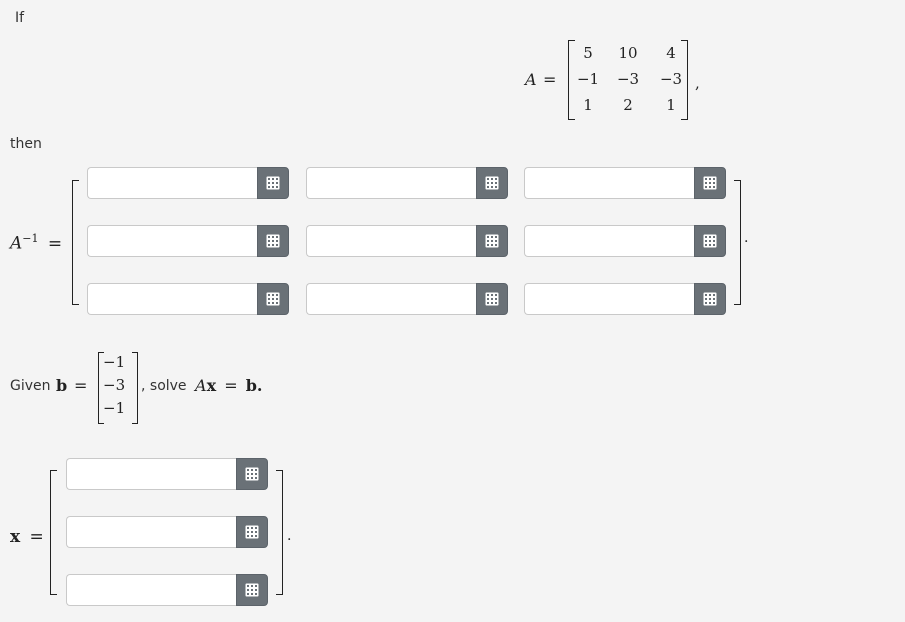 Image resolution: width=905 pixels, height=622 pixels. What do you see at coordinates (114, 385) in the screenshot?
I see `vector-b-cell: −3` at bounding box center [114, 385].